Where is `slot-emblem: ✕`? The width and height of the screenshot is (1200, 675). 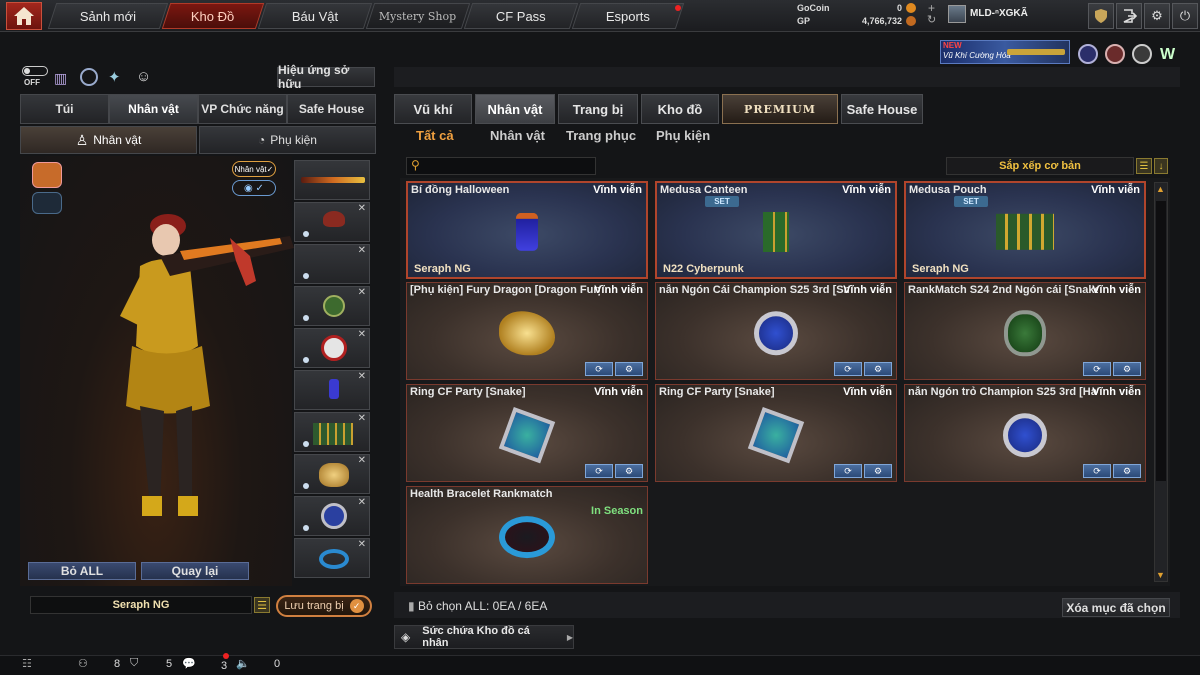 slot-emblem: ✕ is located at coordinates (332, 306).